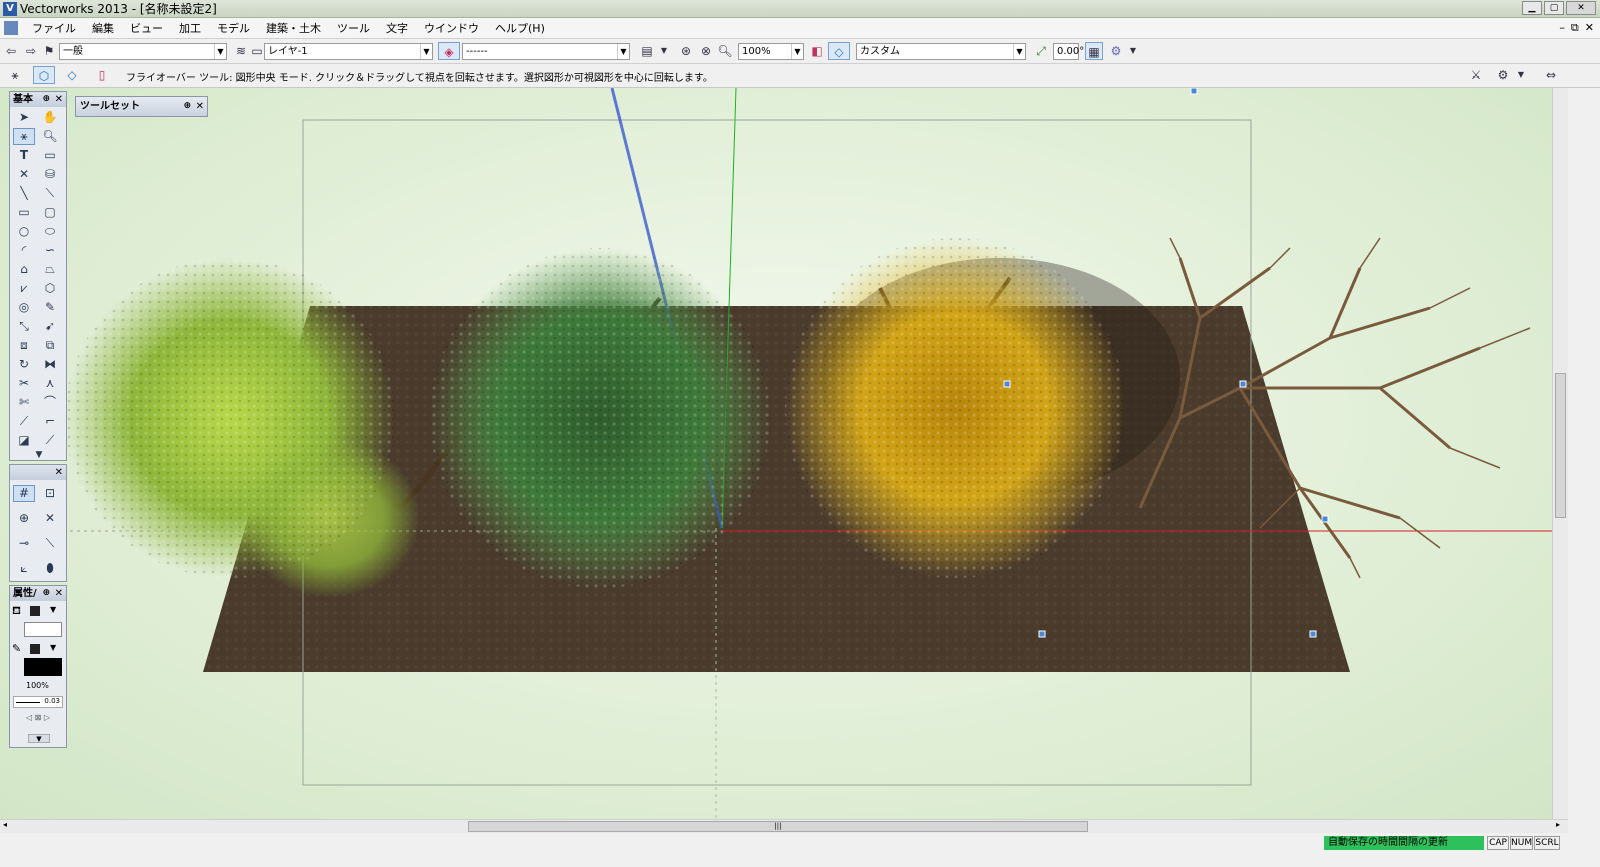 The height and width of the screenshot is (867, 1600). I want to click on page-icon: ▤, so click(647, 51).